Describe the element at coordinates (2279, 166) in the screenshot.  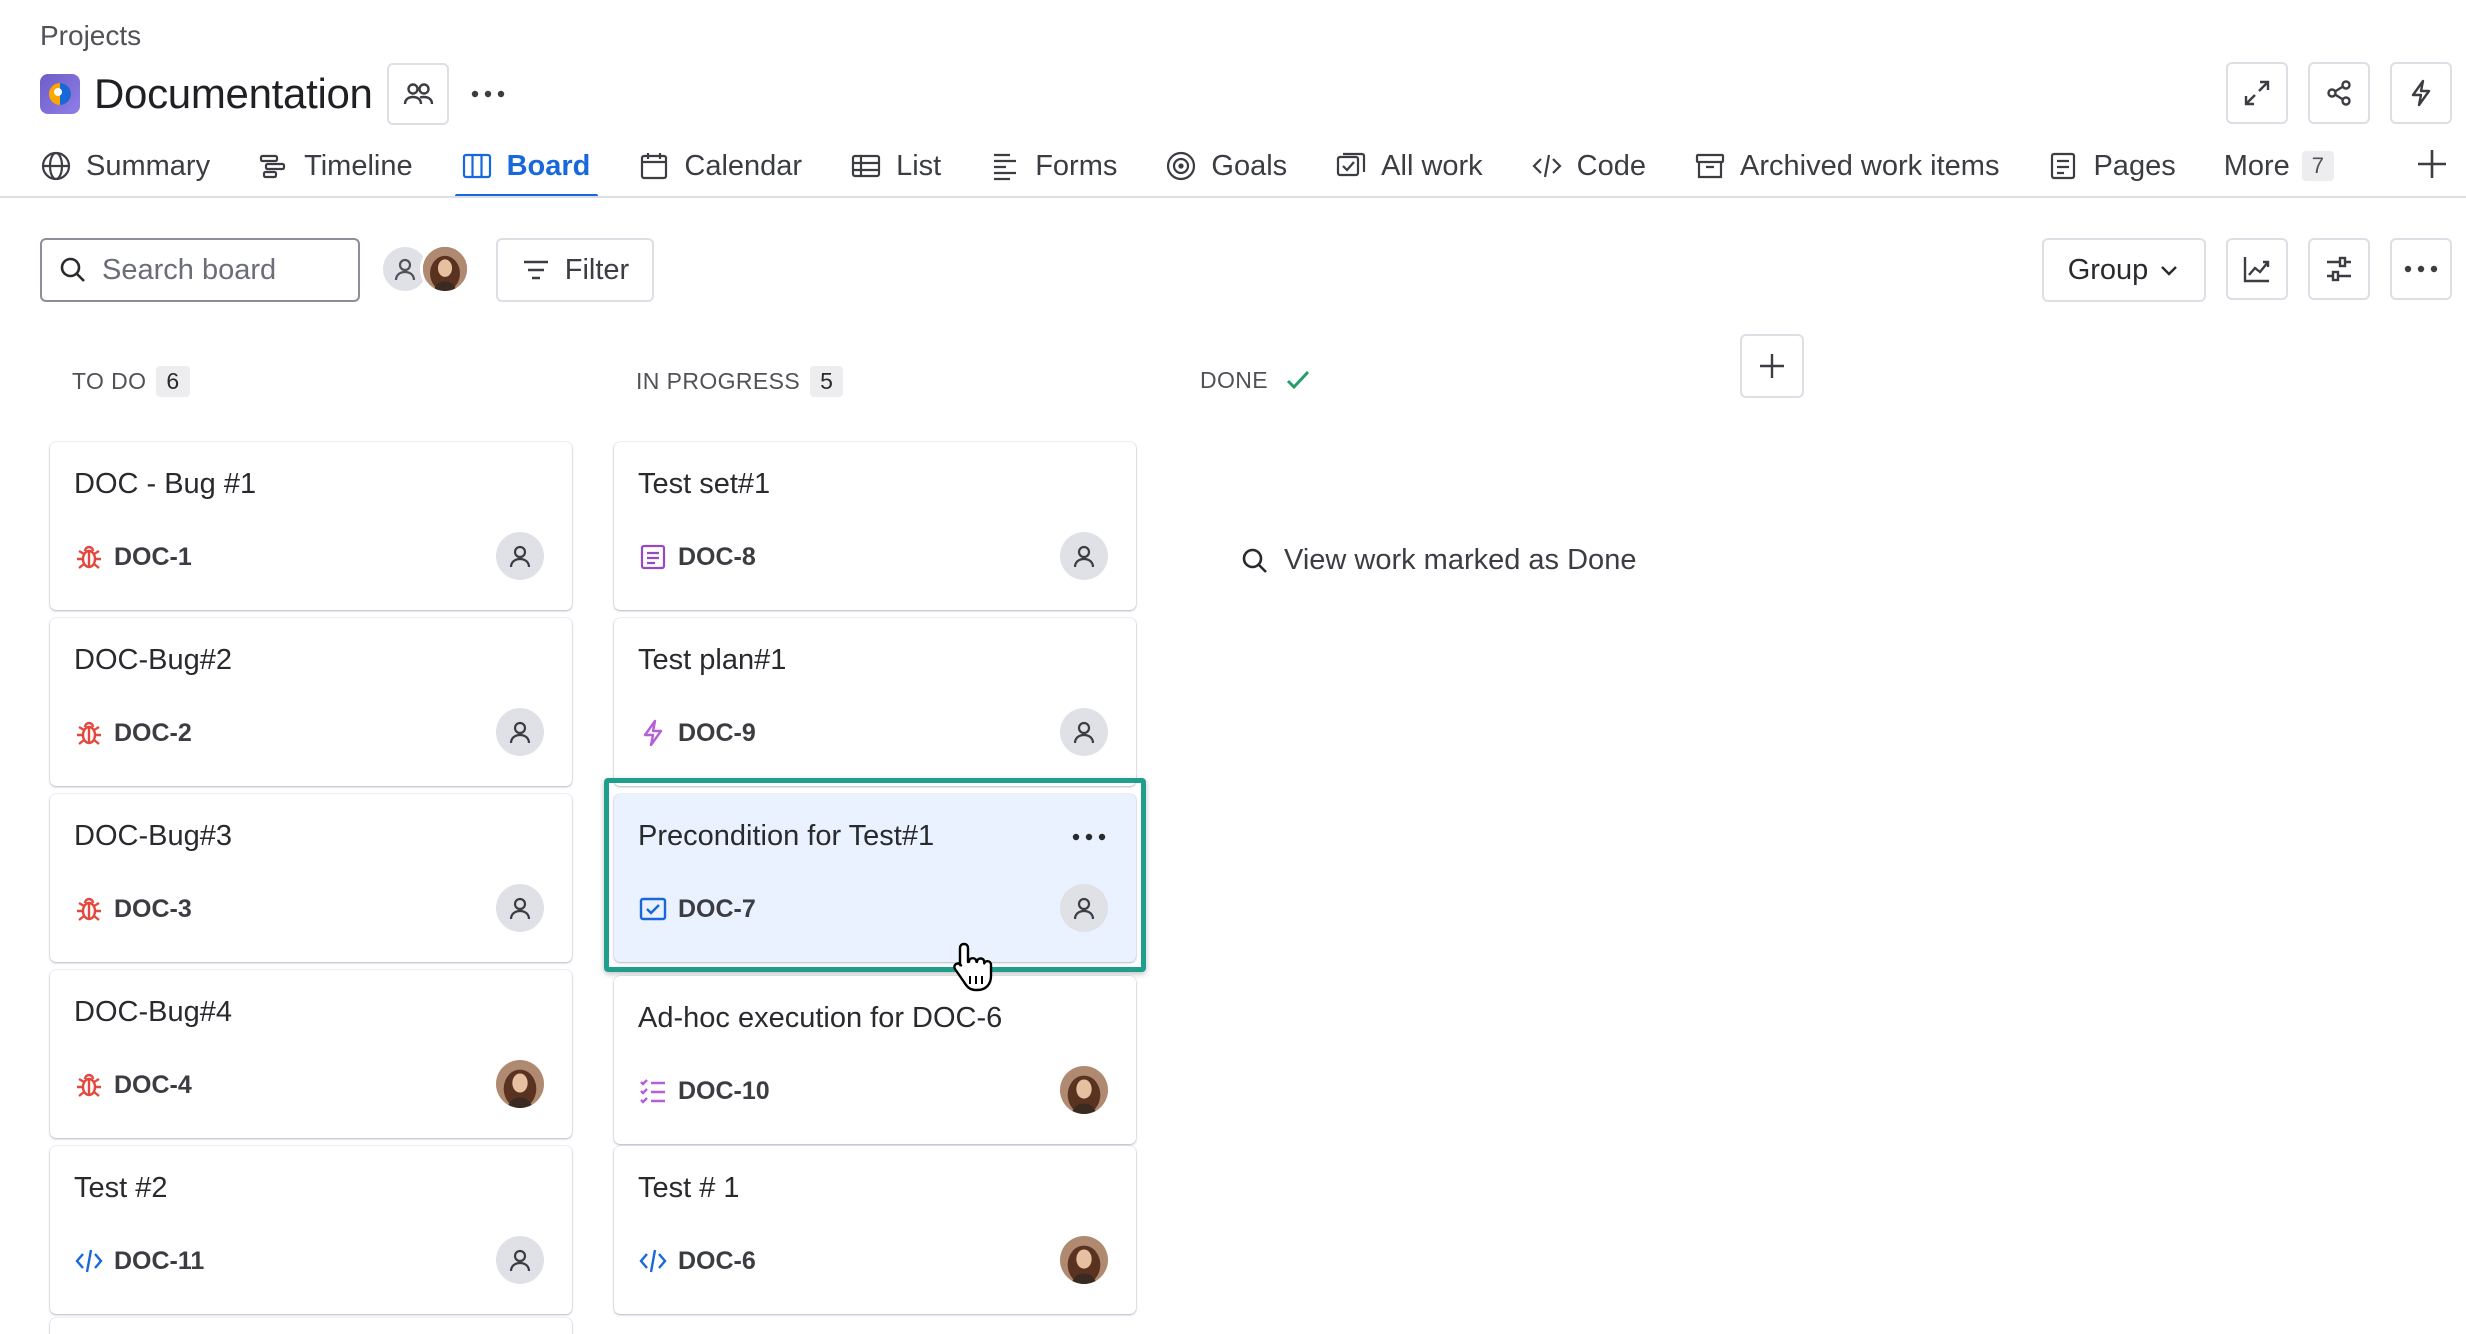
I see `tab-more: More 7` at that location.